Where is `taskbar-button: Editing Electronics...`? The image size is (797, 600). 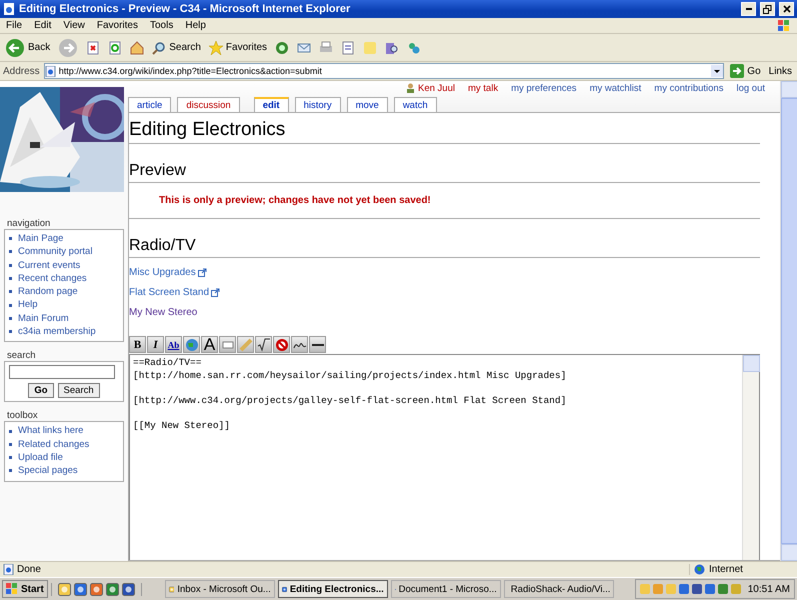
taskbar-button: Editing Electronics... is located at coordinates (333, 589).